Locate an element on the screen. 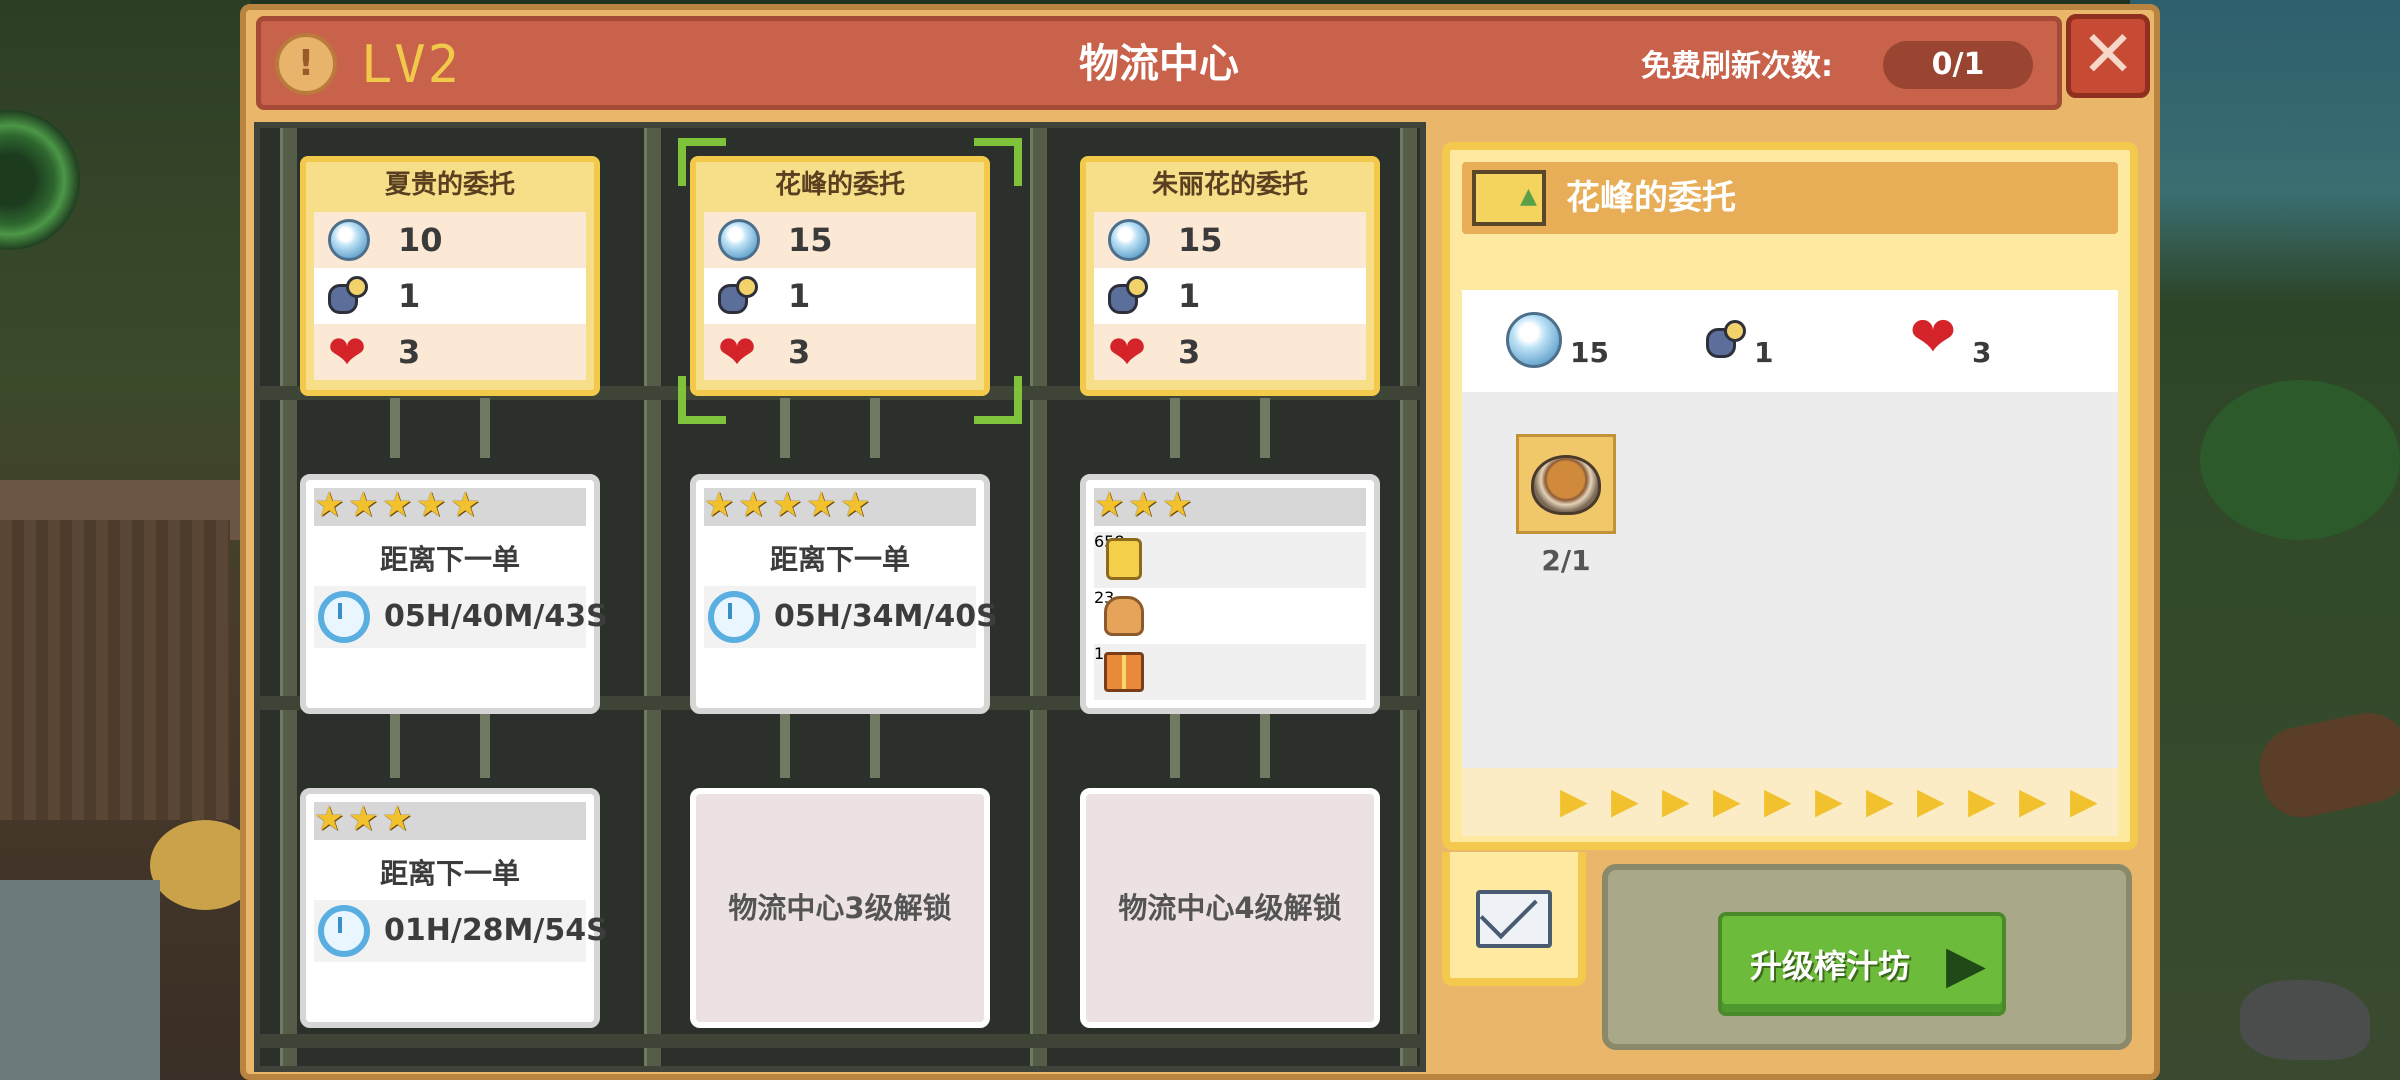 Image resolution: width=2400 pixels, height=1080 pixels. double-arrow-icon: ▶ is located at coordinates (1966, 965).